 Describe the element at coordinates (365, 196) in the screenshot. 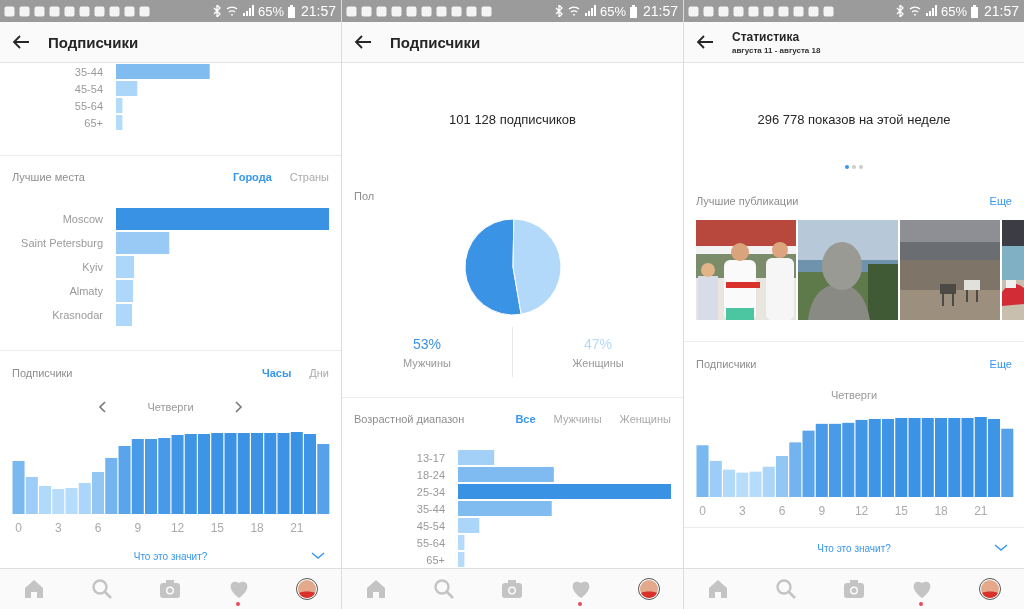

I see `section-title: Пол` at that location.